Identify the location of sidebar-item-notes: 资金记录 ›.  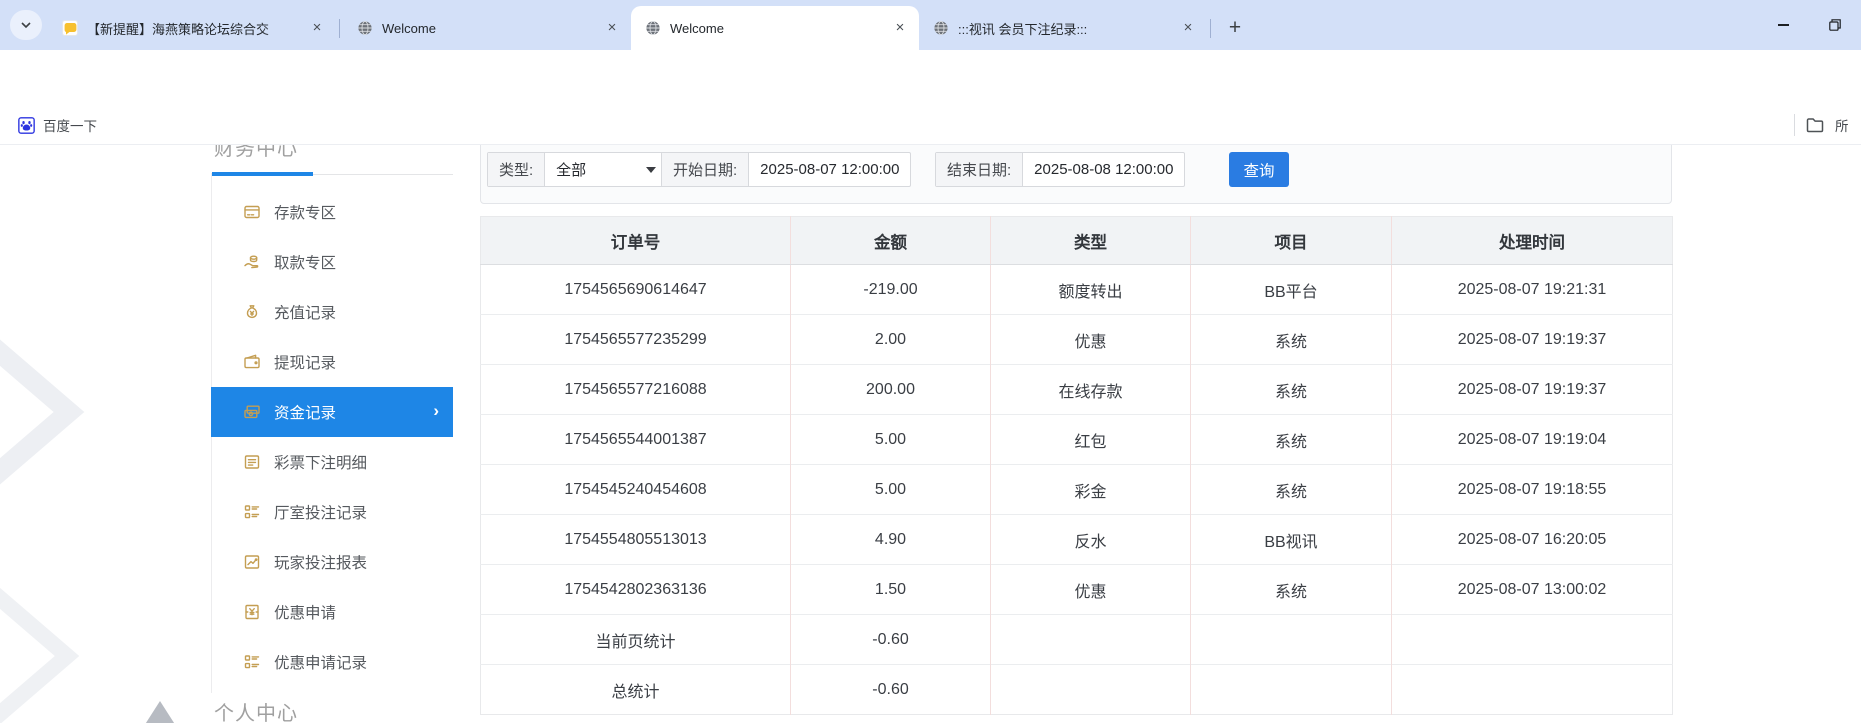
(332, 412).